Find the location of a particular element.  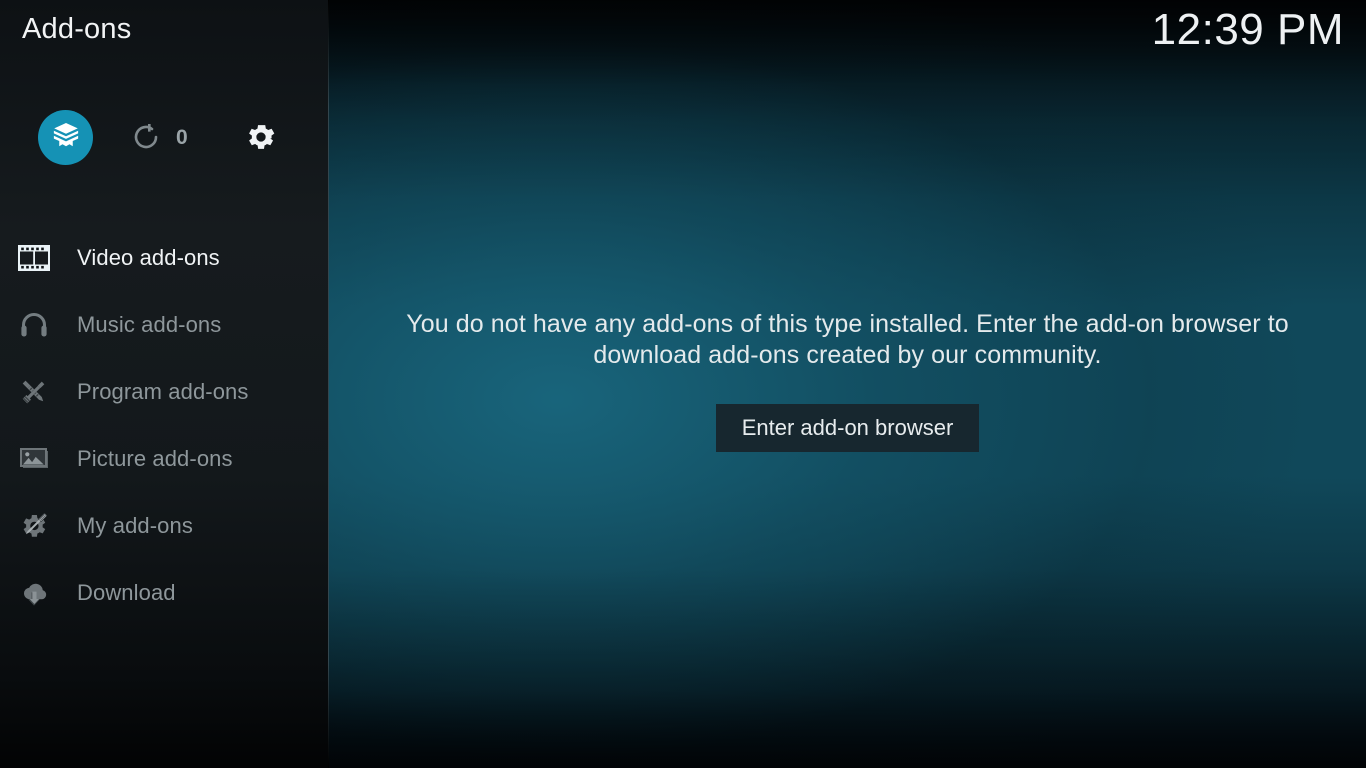

sidebar-item-video-addons: Video add-ons is located at coordinates (164, 257).